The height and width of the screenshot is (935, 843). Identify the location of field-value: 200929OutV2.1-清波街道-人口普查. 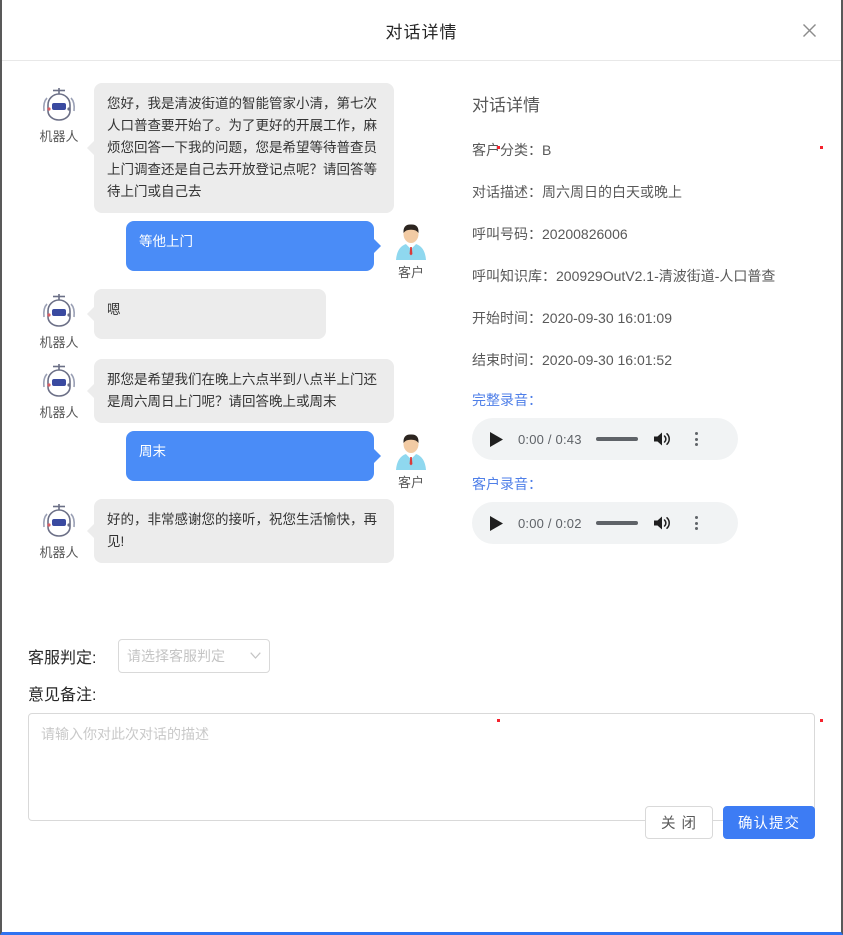
(666, 276).